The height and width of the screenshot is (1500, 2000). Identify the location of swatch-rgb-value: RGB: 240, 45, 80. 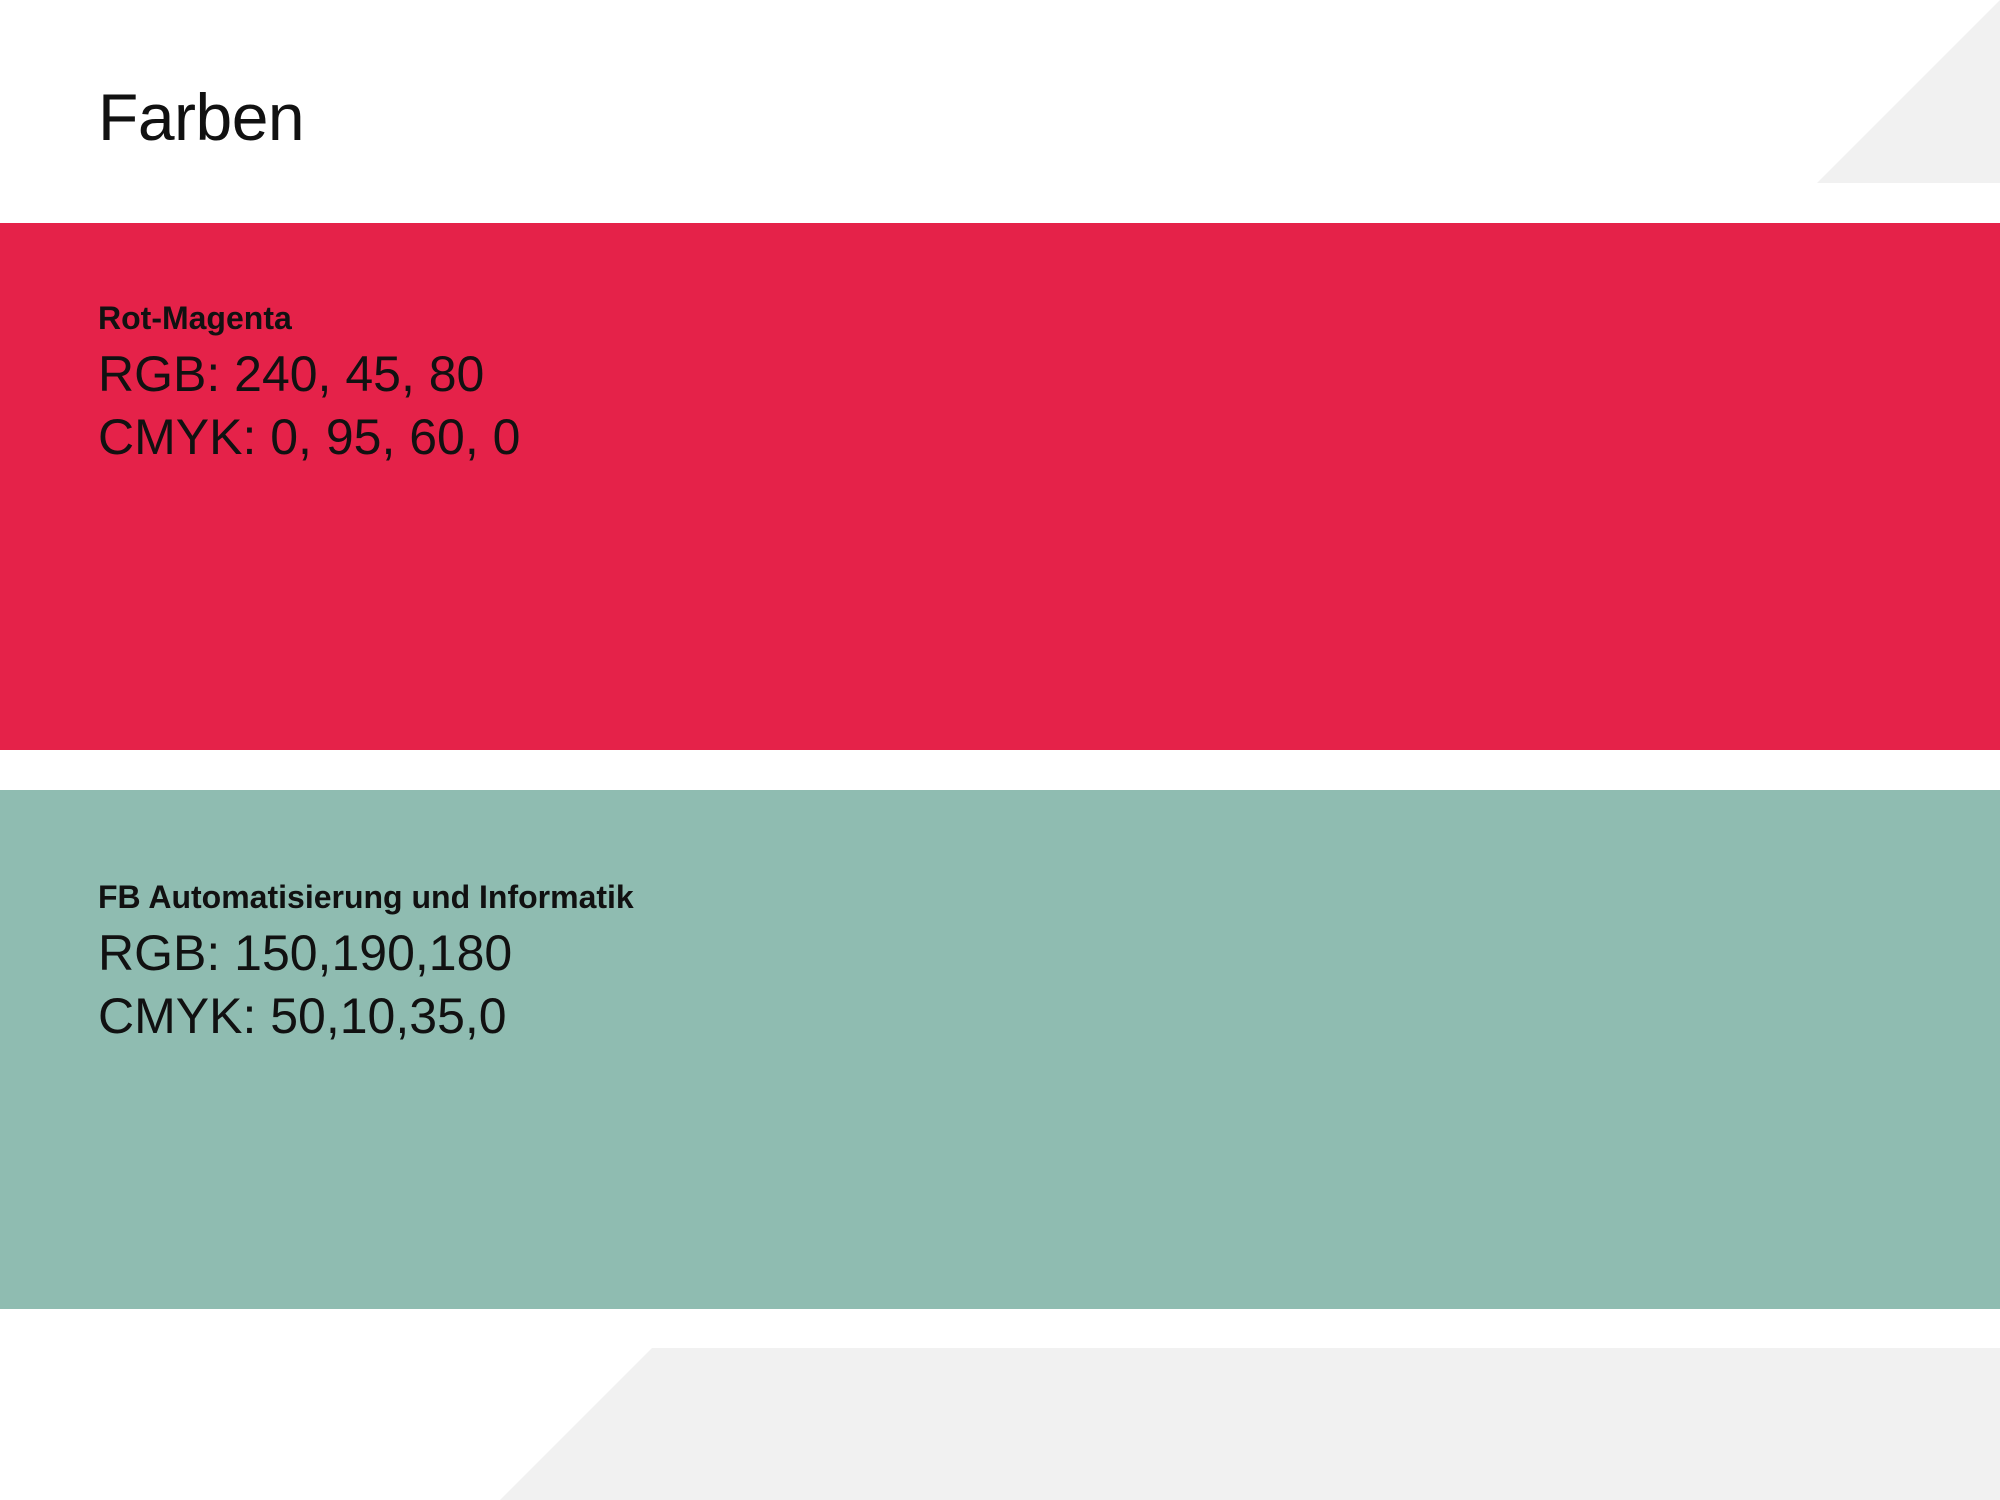
(291, 374).